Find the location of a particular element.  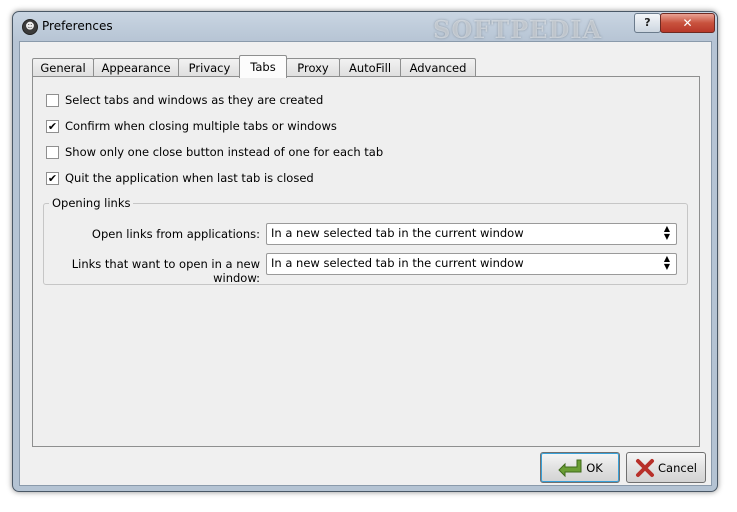

app-icon: ☻ is located at coordinates (30, 27).